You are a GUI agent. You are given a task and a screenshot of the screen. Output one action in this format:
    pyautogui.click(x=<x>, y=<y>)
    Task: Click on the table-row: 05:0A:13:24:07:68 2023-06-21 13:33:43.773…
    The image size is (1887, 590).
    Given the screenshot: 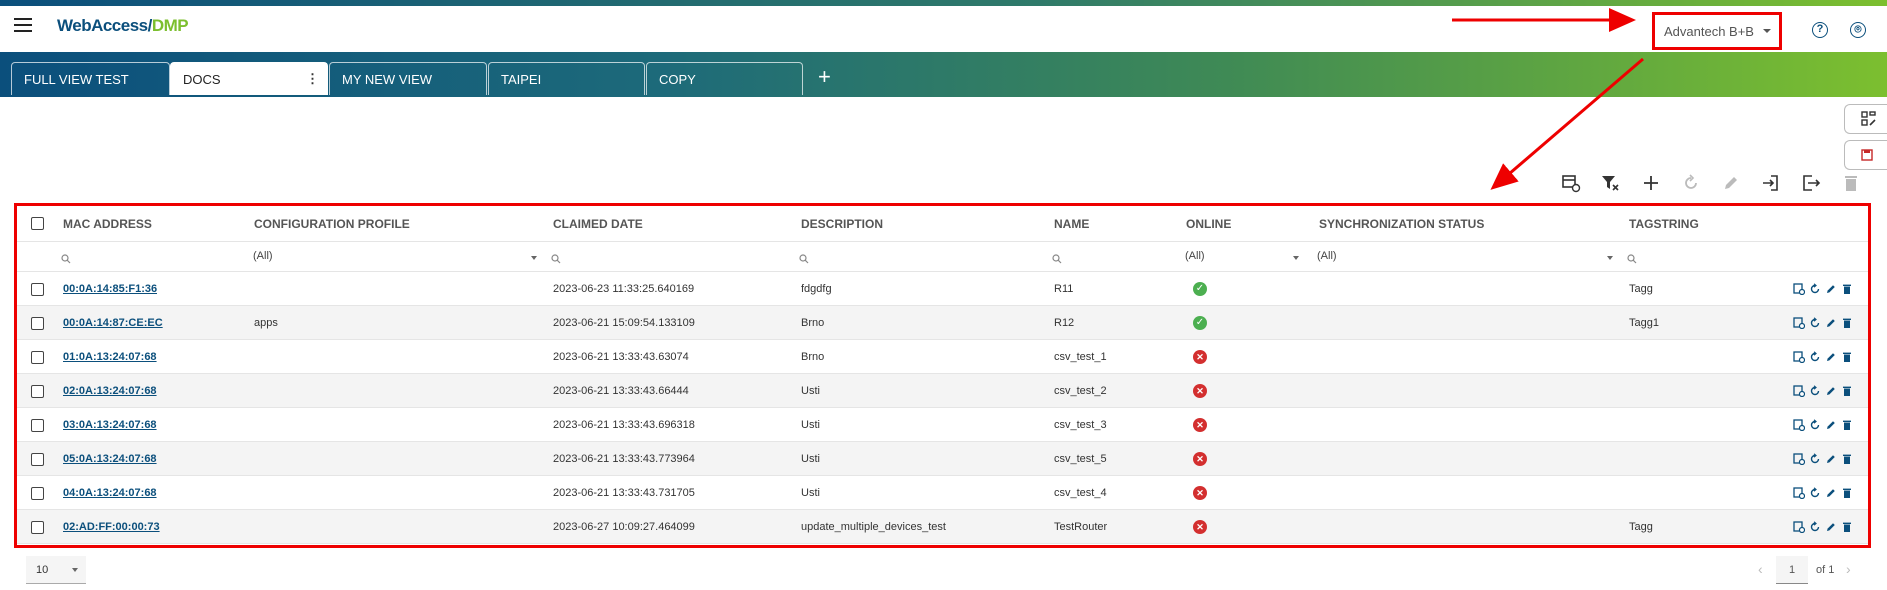 What is the action you would take?
    pyautogui.click(x=942, y=459)
    